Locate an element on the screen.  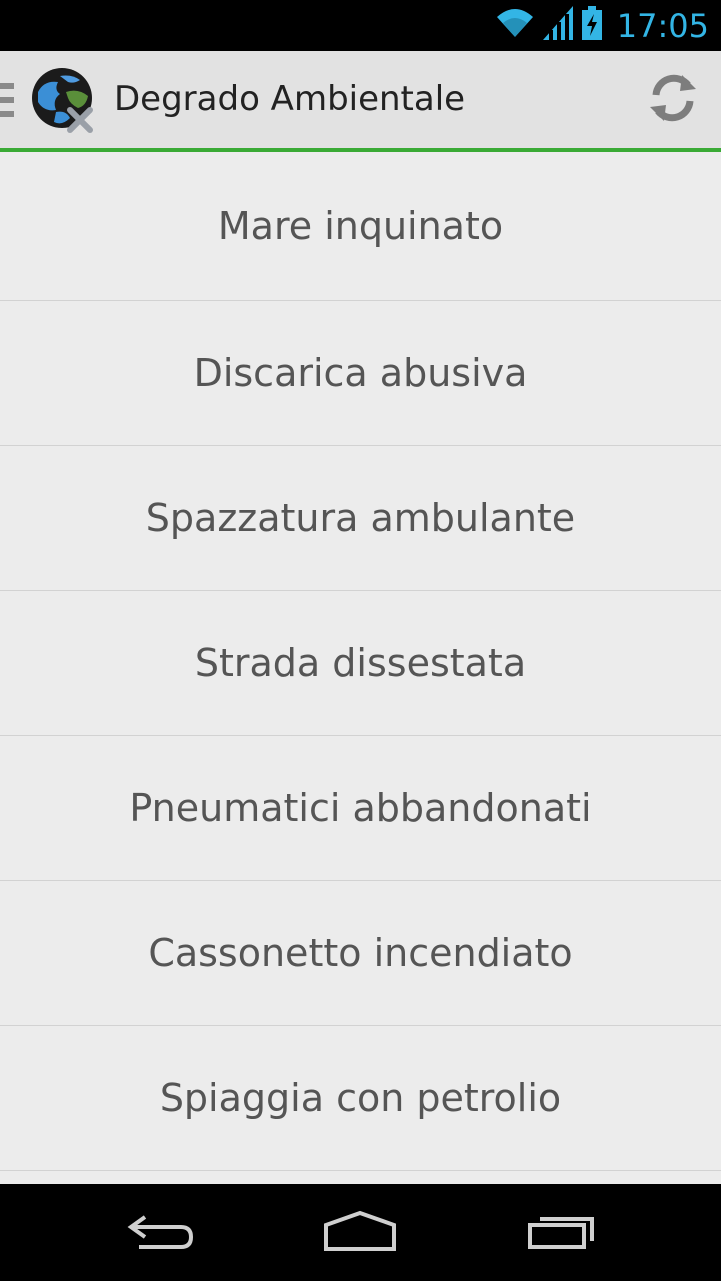
list-item-label: Discarica abusiva is located at coordinates (360, 373).